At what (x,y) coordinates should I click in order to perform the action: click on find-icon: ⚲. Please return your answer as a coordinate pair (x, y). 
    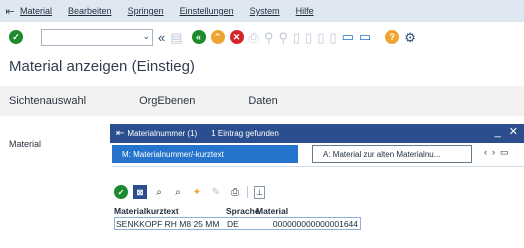
    Looking at the image, I should click on (269, 37).